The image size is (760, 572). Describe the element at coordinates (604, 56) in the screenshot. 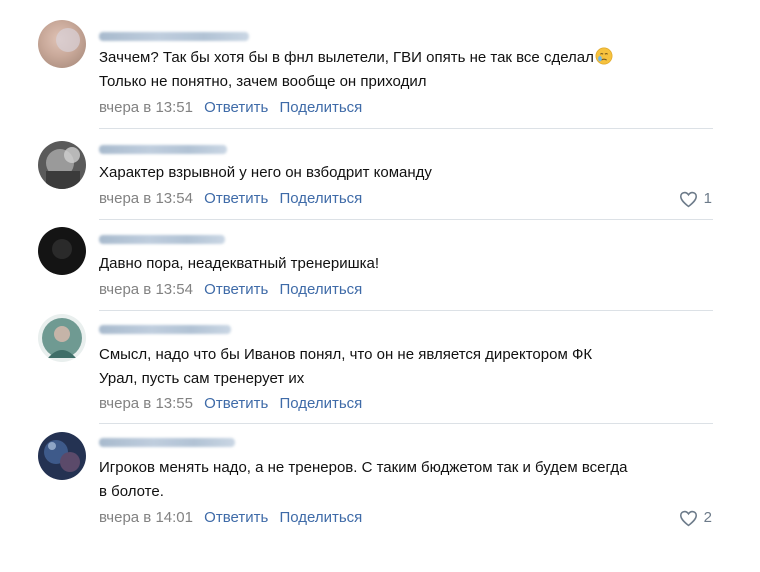

I see `sad-face-icon` at that location.